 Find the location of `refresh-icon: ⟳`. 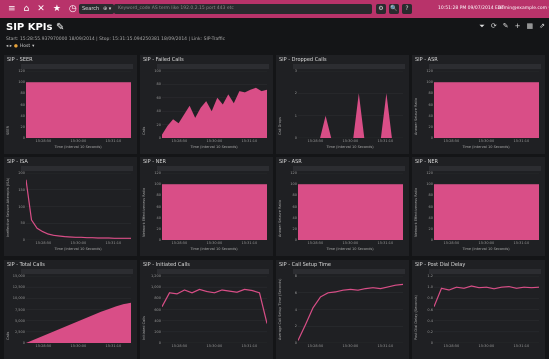

refresh-icon: ⟳ is located at coordinates (494, 26).